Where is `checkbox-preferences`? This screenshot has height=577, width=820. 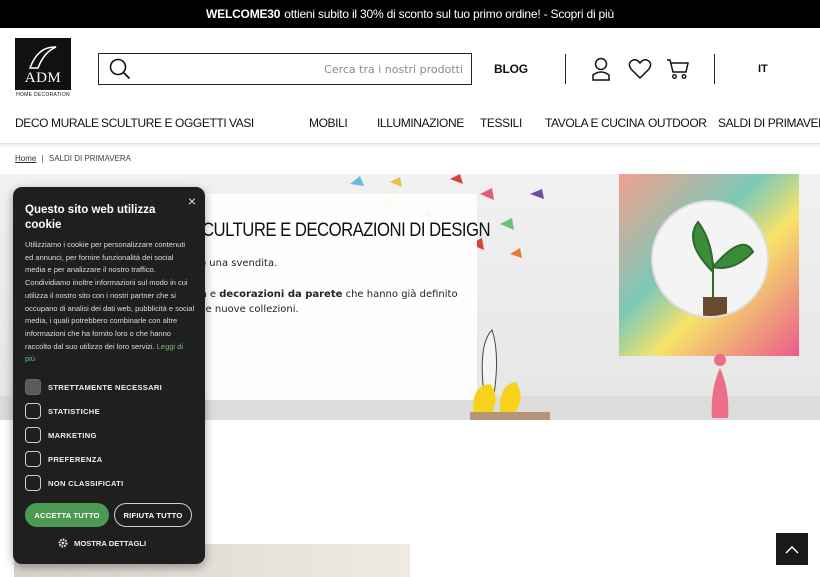
checkbox-preferences is located at coordinates (33, 459).